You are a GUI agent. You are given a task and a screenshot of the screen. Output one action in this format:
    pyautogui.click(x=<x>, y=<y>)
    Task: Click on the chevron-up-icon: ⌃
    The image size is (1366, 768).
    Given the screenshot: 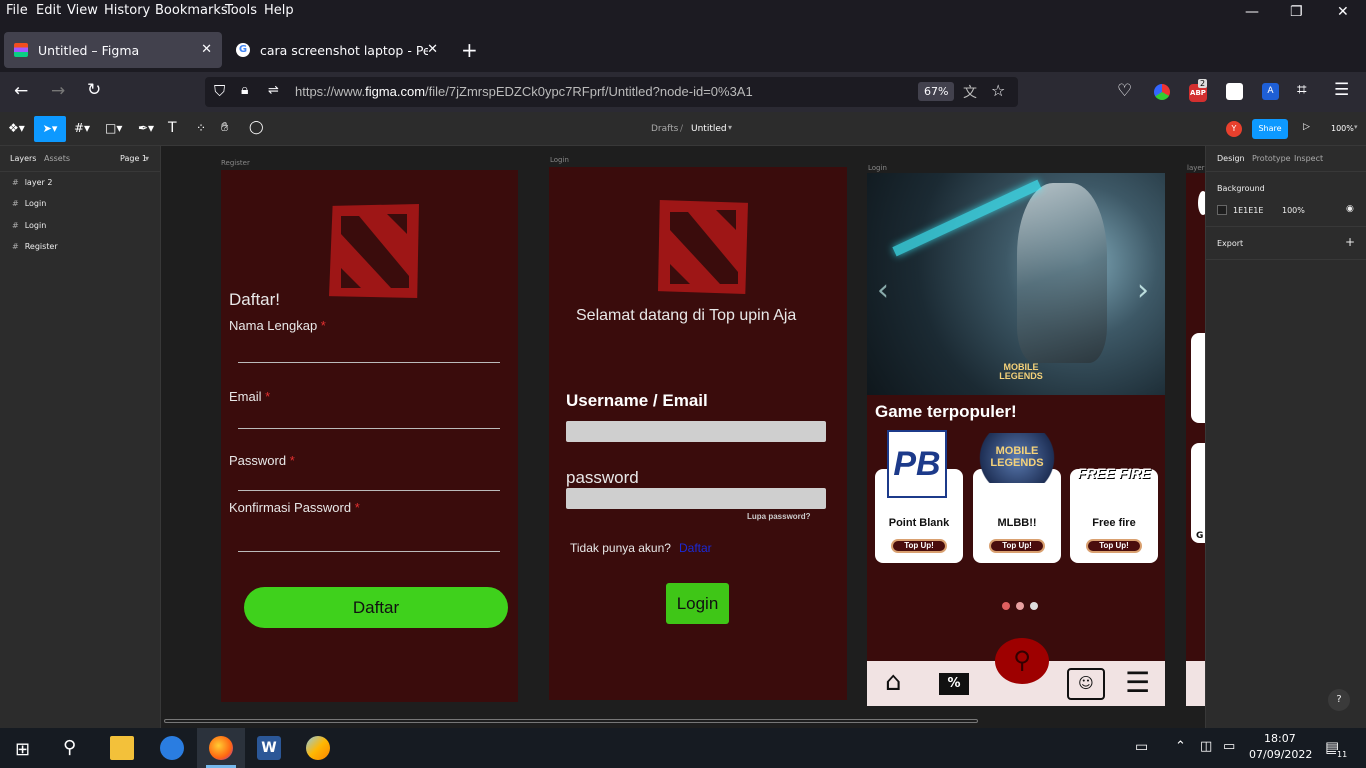 What is the action you would take?
    pyautogui.click(x=1180, y=746)
    